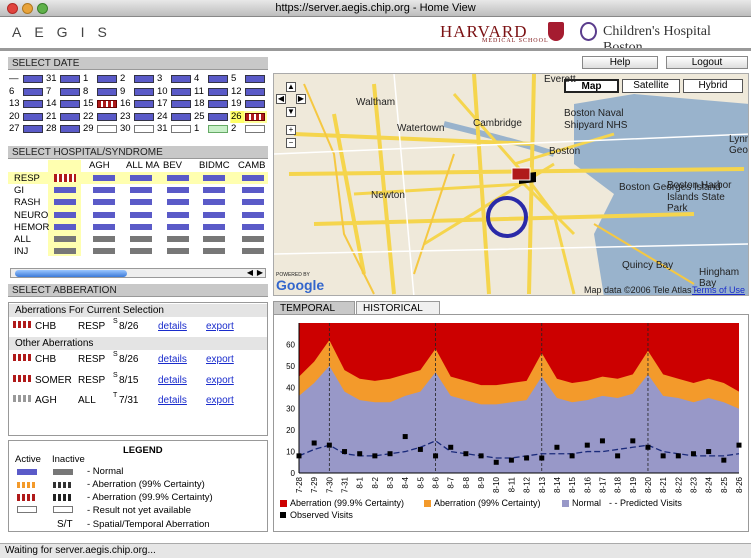 This screenshot has width=751, height=558. What do you see at coordinates (211, 79) in the screenshot?
I see `date-cell: 4` at bounding box center [211, 79].